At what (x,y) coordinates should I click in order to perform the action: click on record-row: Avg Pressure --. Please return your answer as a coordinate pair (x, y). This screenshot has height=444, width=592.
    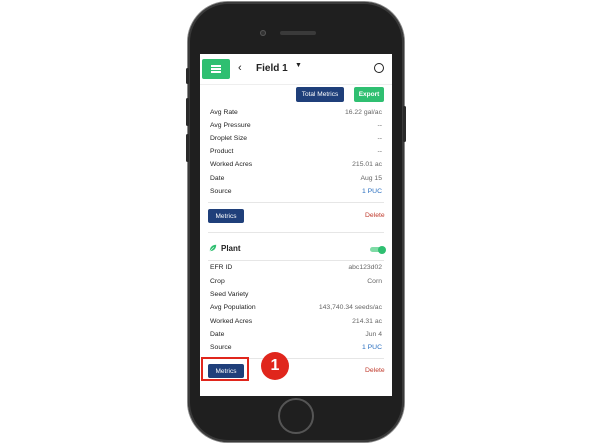
    Looking at the image, I should click on (296, 127).